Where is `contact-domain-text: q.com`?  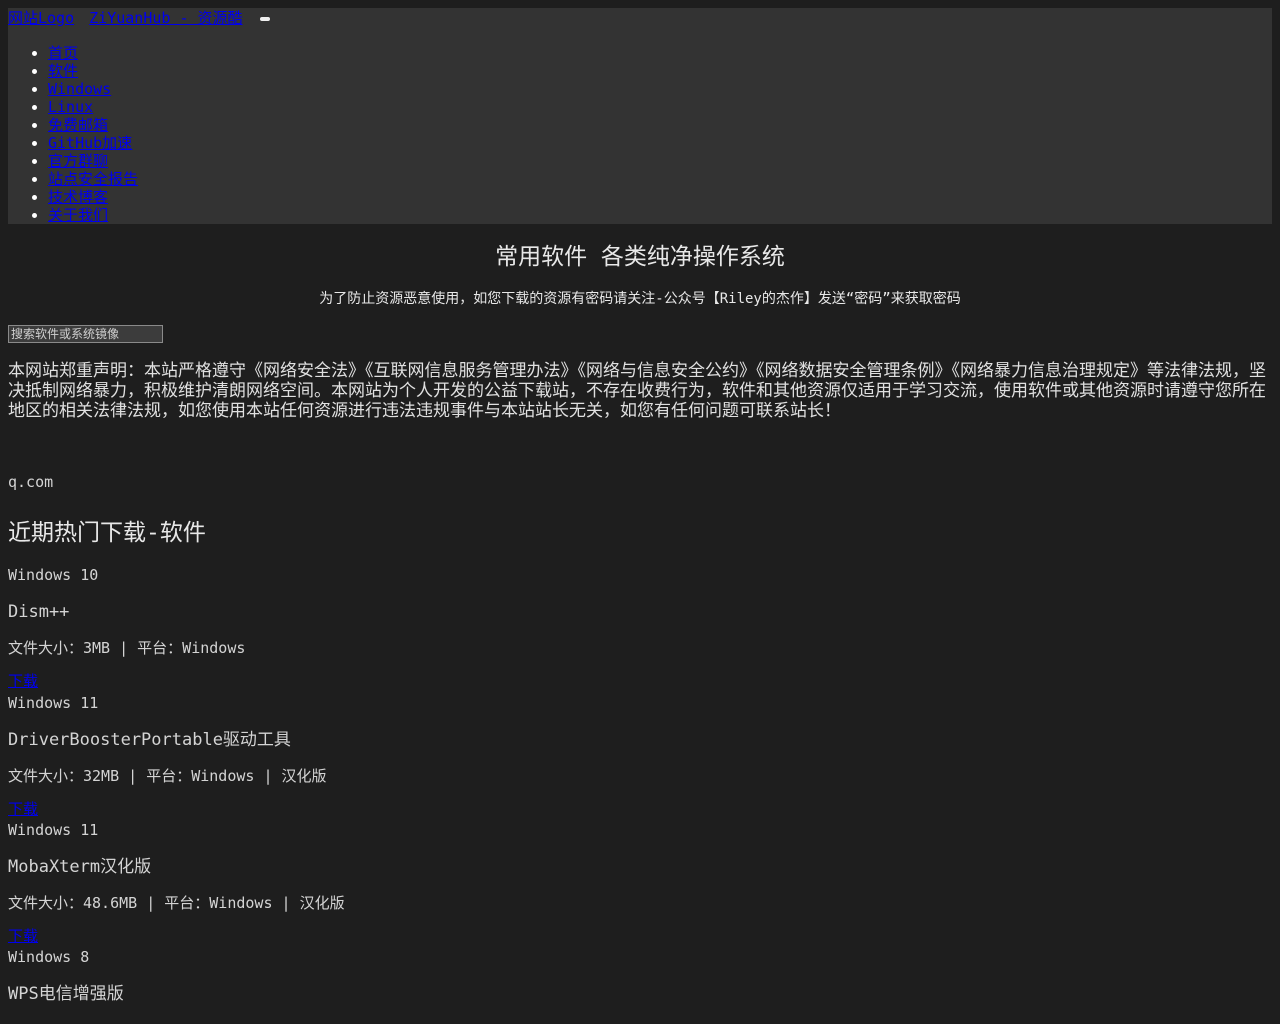
contact-domain-text: q.com is located at coordinates (31, 482).